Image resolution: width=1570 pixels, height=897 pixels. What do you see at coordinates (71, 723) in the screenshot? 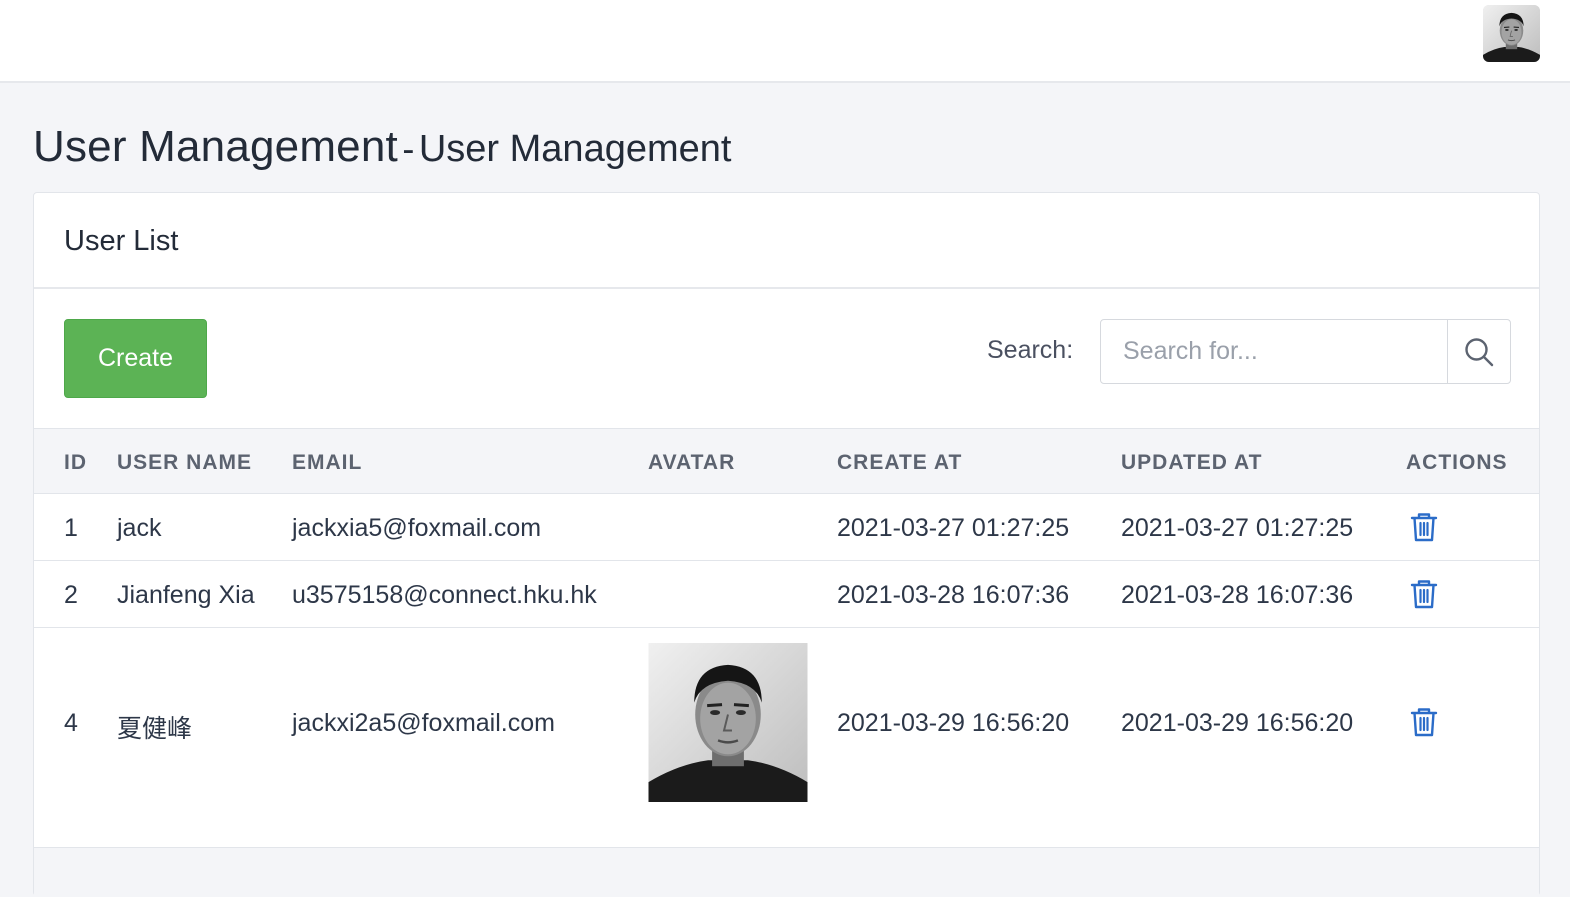
I see `cell-id: 4` at bounding box center [71, 723].